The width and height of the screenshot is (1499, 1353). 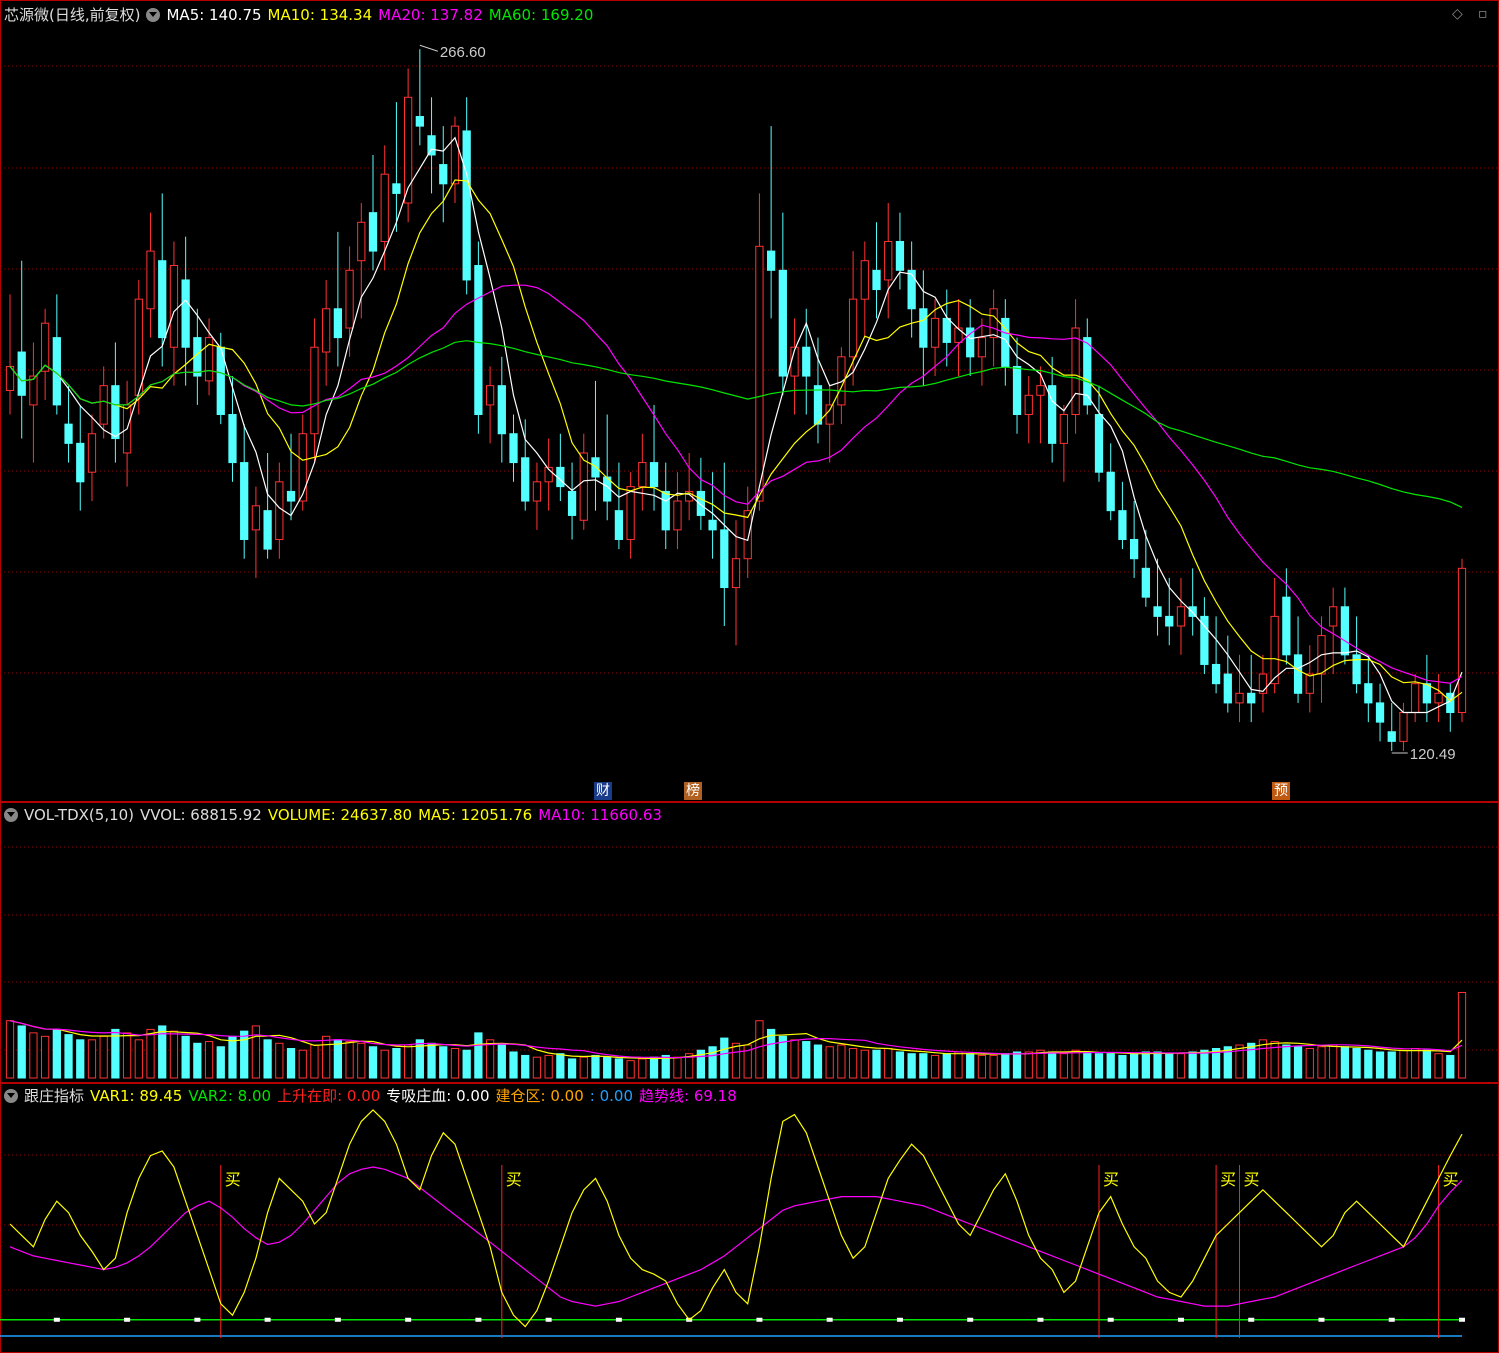 I want to click on ma5-label: MA5: 140.75, so click(x=214, y=15).